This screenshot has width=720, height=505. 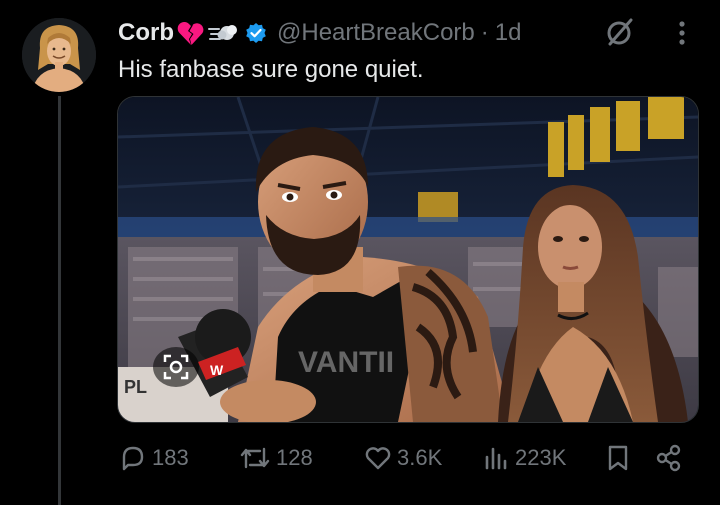 I want to click on heart-icon, so click(x=378, y=458).